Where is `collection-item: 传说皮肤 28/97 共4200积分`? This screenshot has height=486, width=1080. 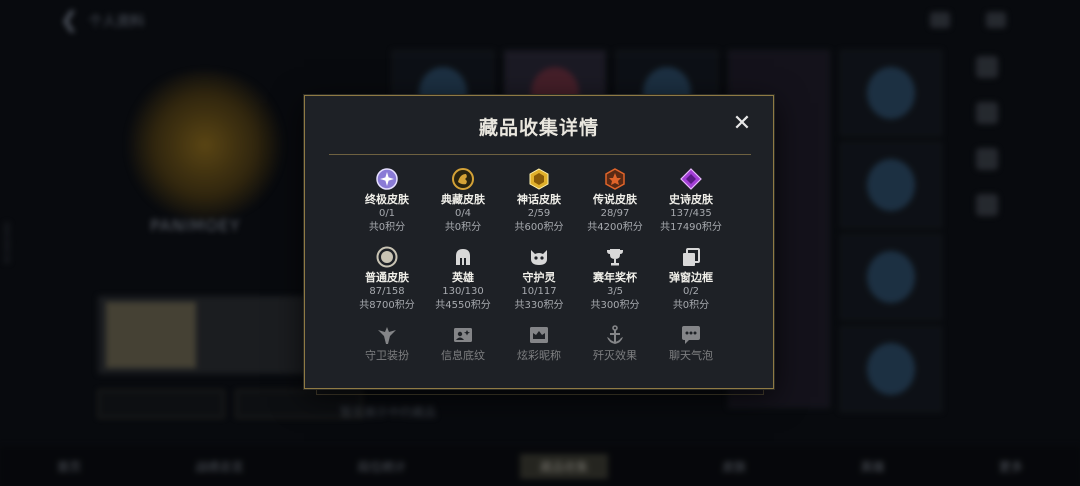 collection-item: 传说皮肤 28/97 共4200积分 is located at coordinates (615, 201).